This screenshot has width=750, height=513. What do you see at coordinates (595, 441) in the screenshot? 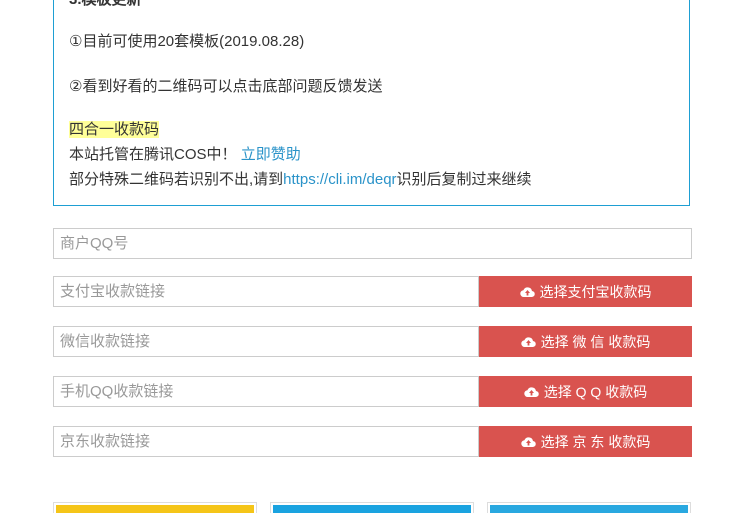
I see `select-jd-qr-label: 选择 京 东 收款码` at bounding box center [595, 441].